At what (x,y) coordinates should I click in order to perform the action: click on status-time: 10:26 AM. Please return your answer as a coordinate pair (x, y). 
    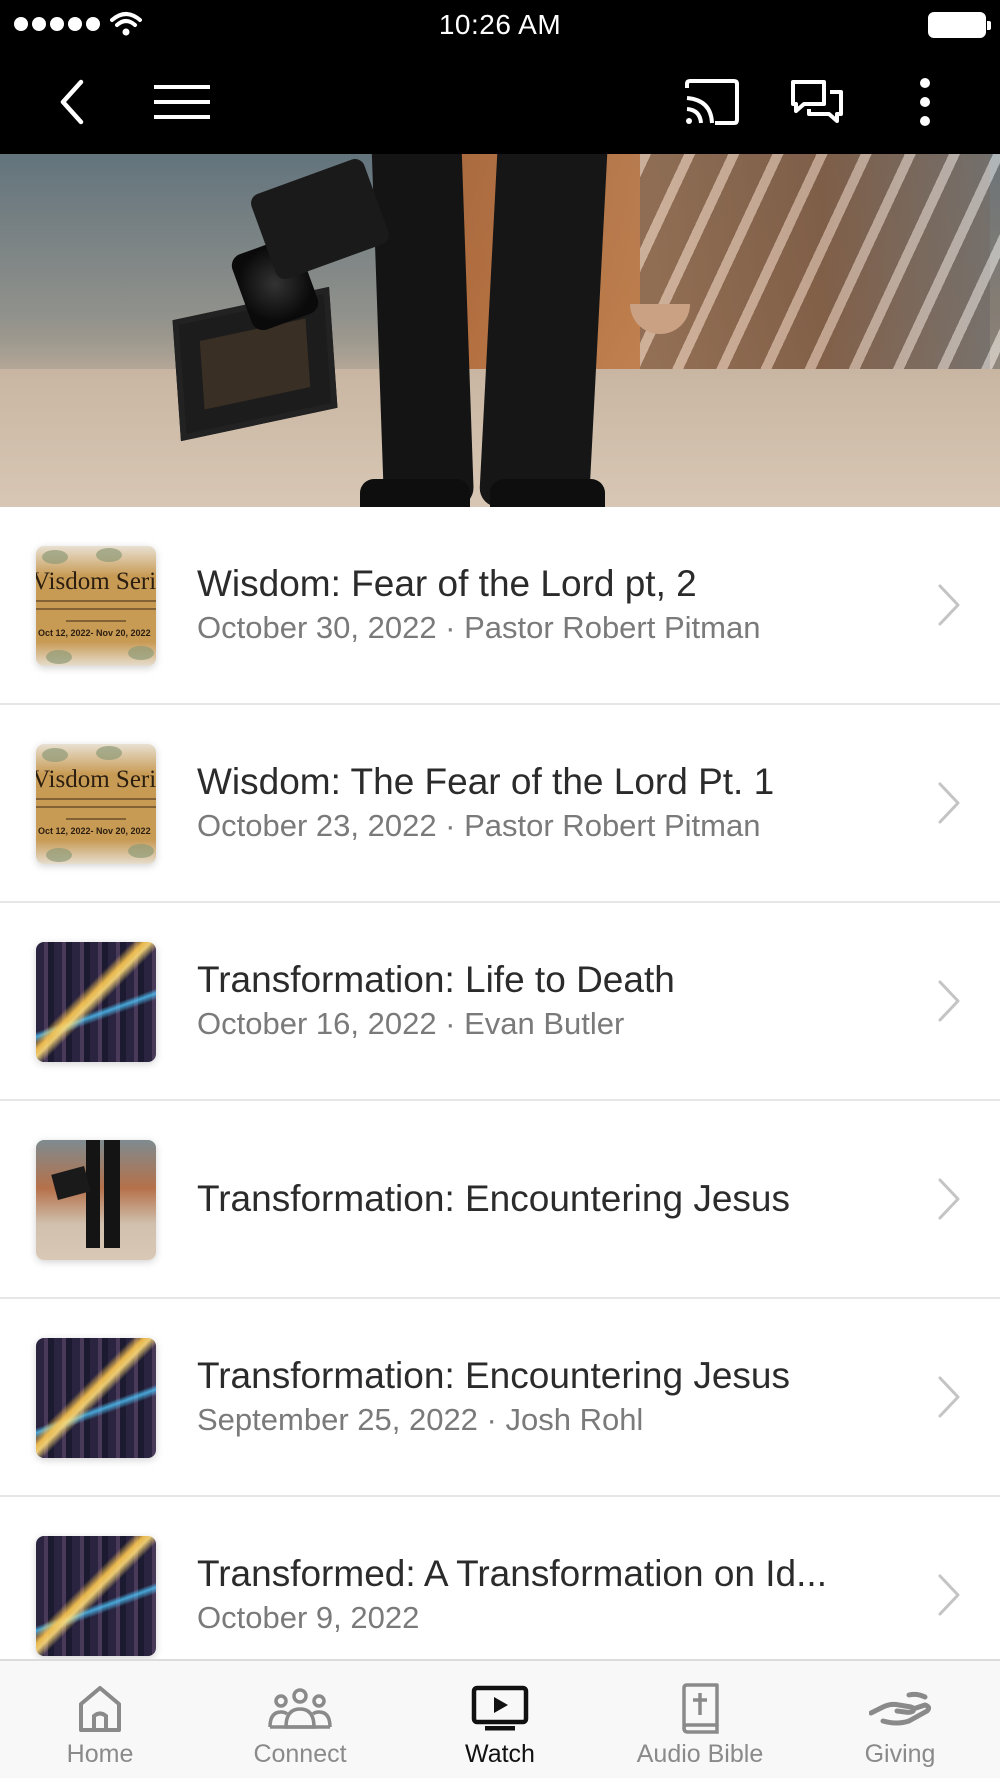
    Looking at the image, I should click on (500, 24).